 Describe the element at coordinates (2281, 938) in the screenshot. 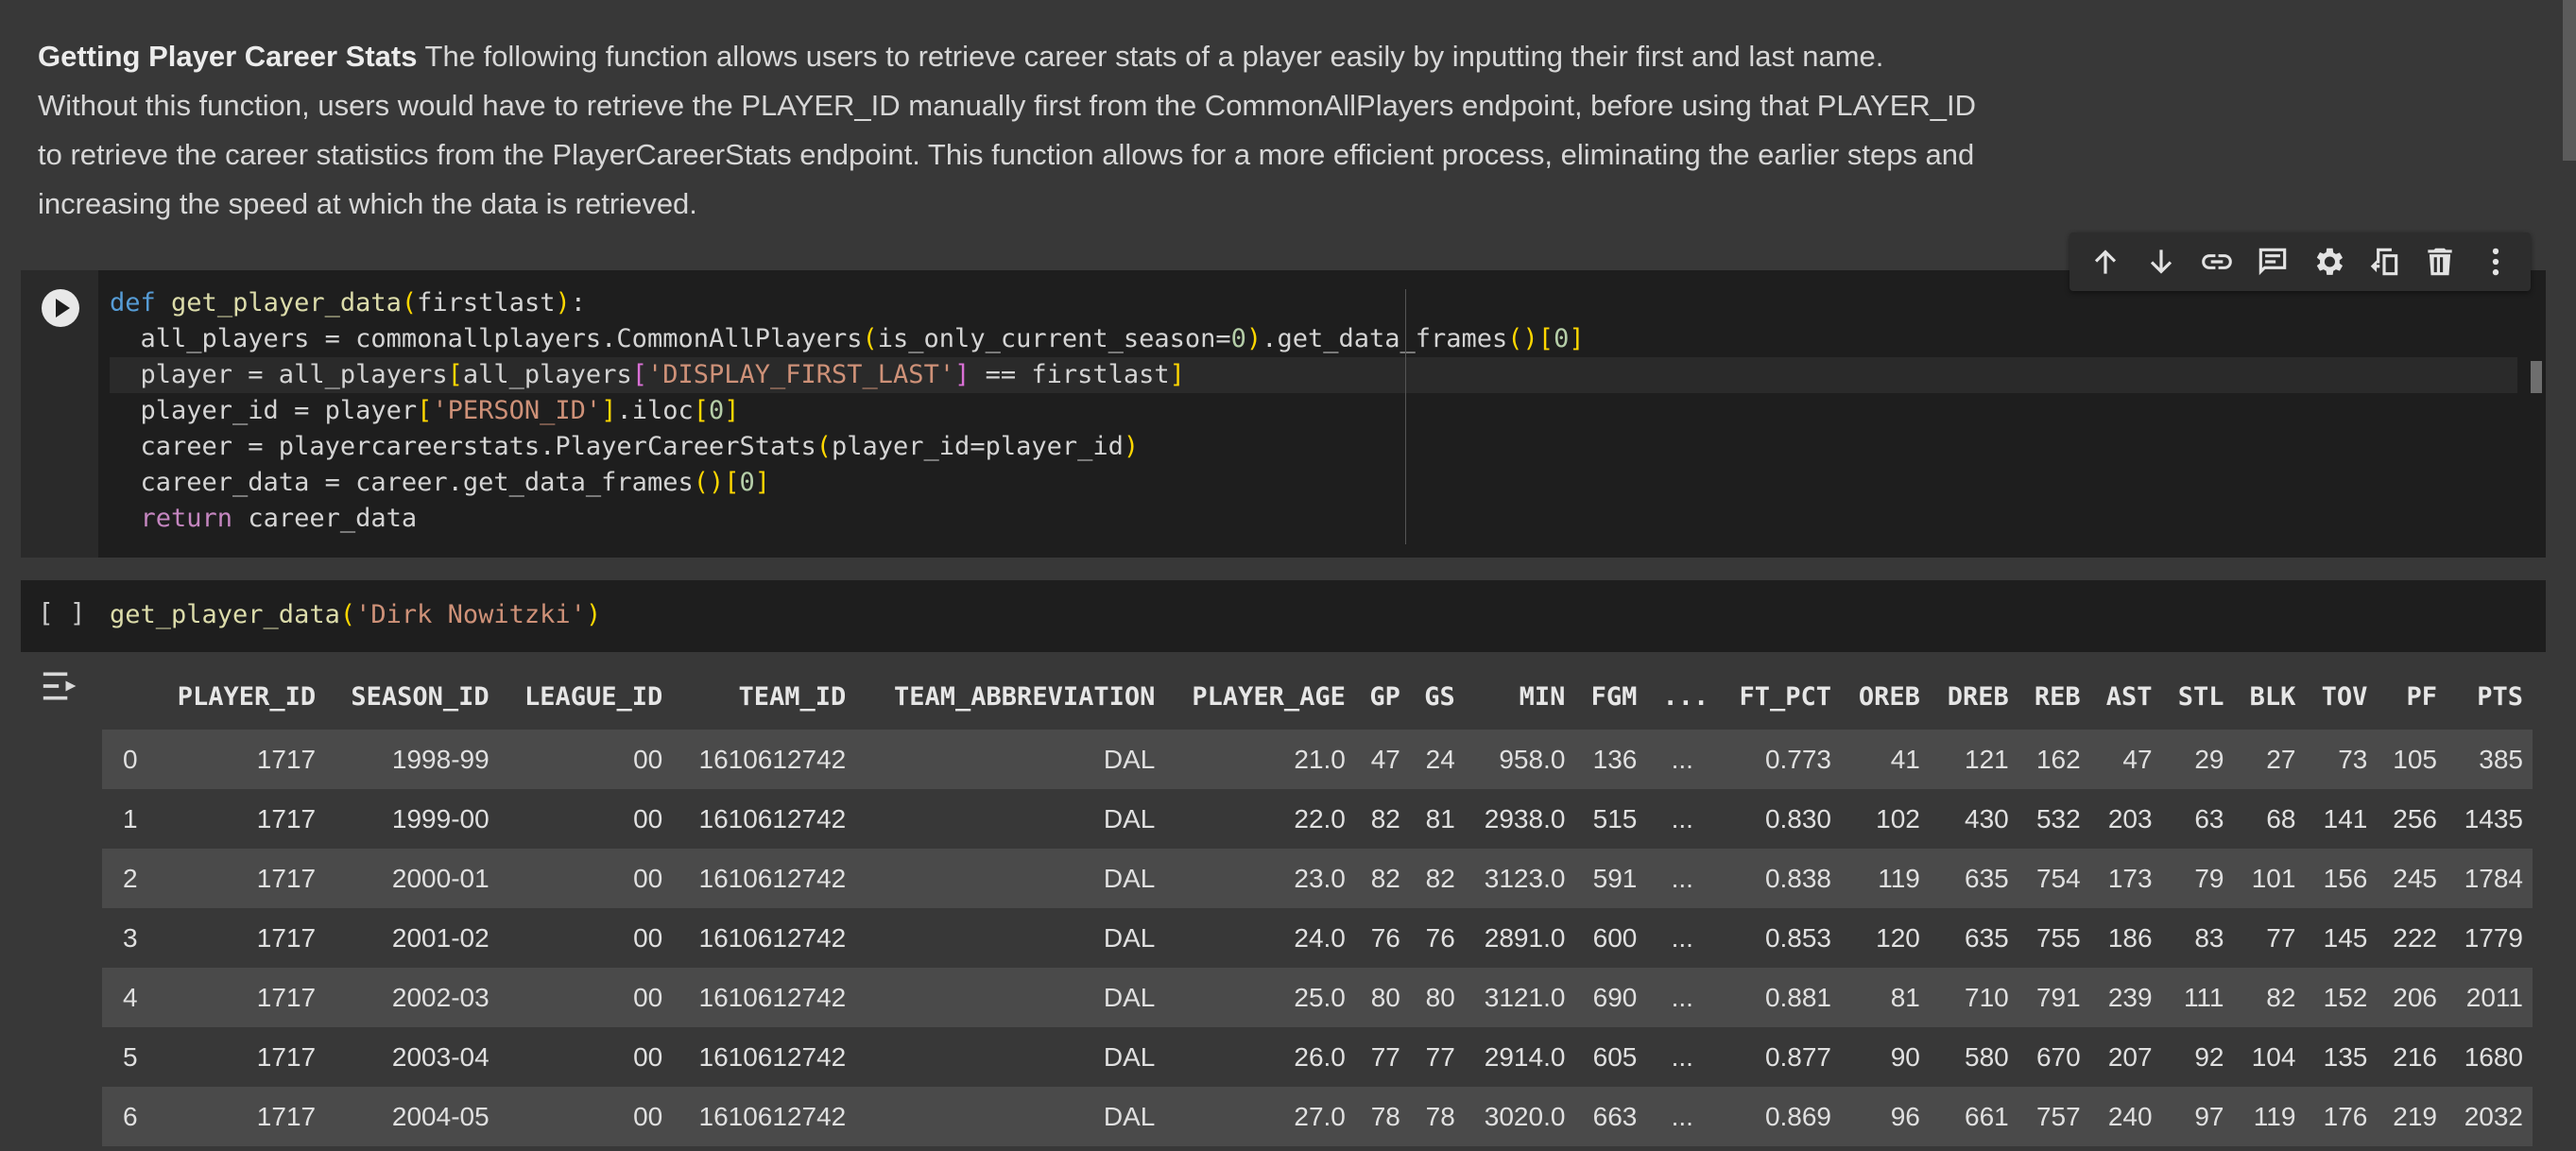

I see `table-cell: 77` at that location.